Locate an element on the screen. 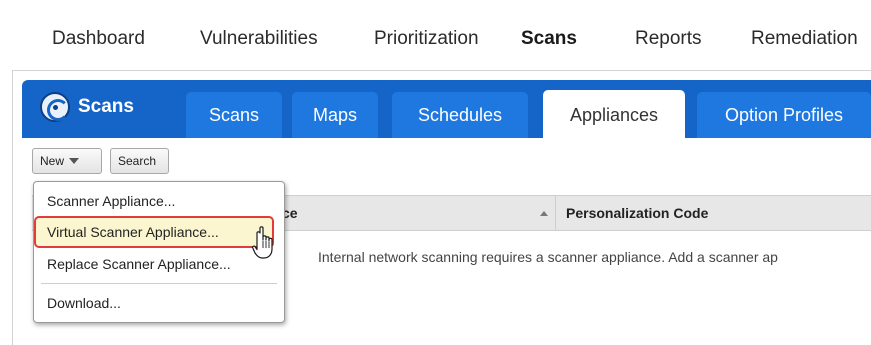 This screenshot has width=871, height=345. nav-remediation: Remediation is located at coordinates (804, 39).